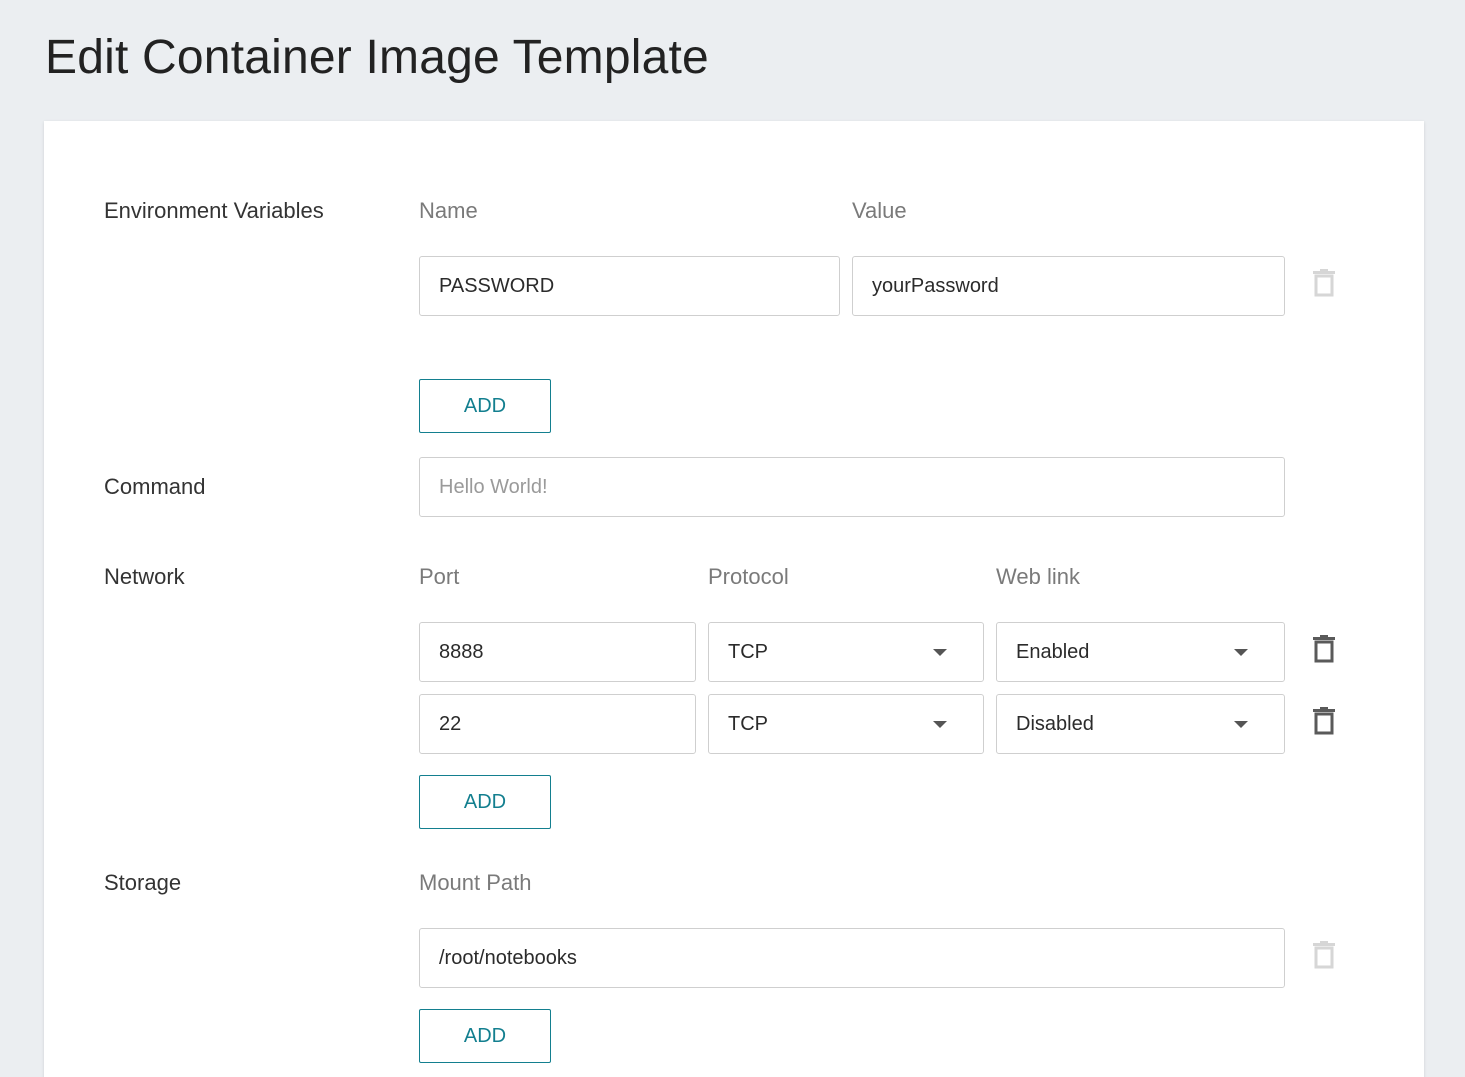  What do you see at coordinates (485, 802) in the screenshot?
I see `network-add-button: ADD` at bounding box center [485, 802].